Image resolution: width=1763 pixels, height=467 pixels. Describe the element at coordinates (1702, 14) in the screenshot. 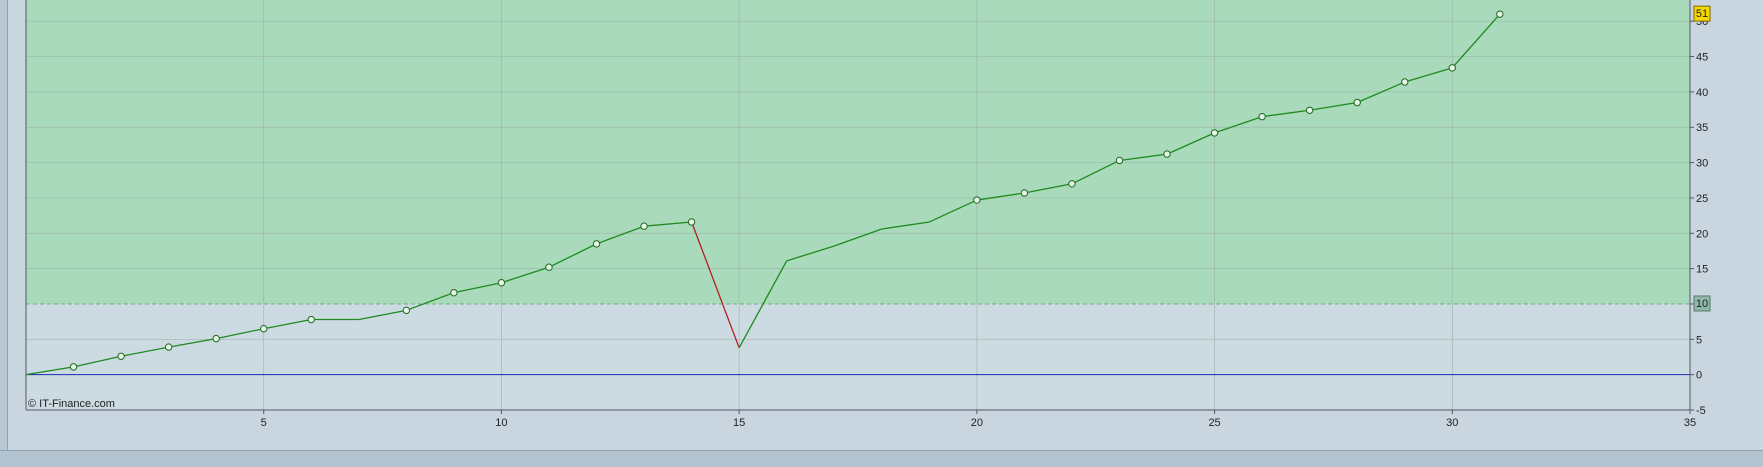

I see `last-value-label: 51` at that location.